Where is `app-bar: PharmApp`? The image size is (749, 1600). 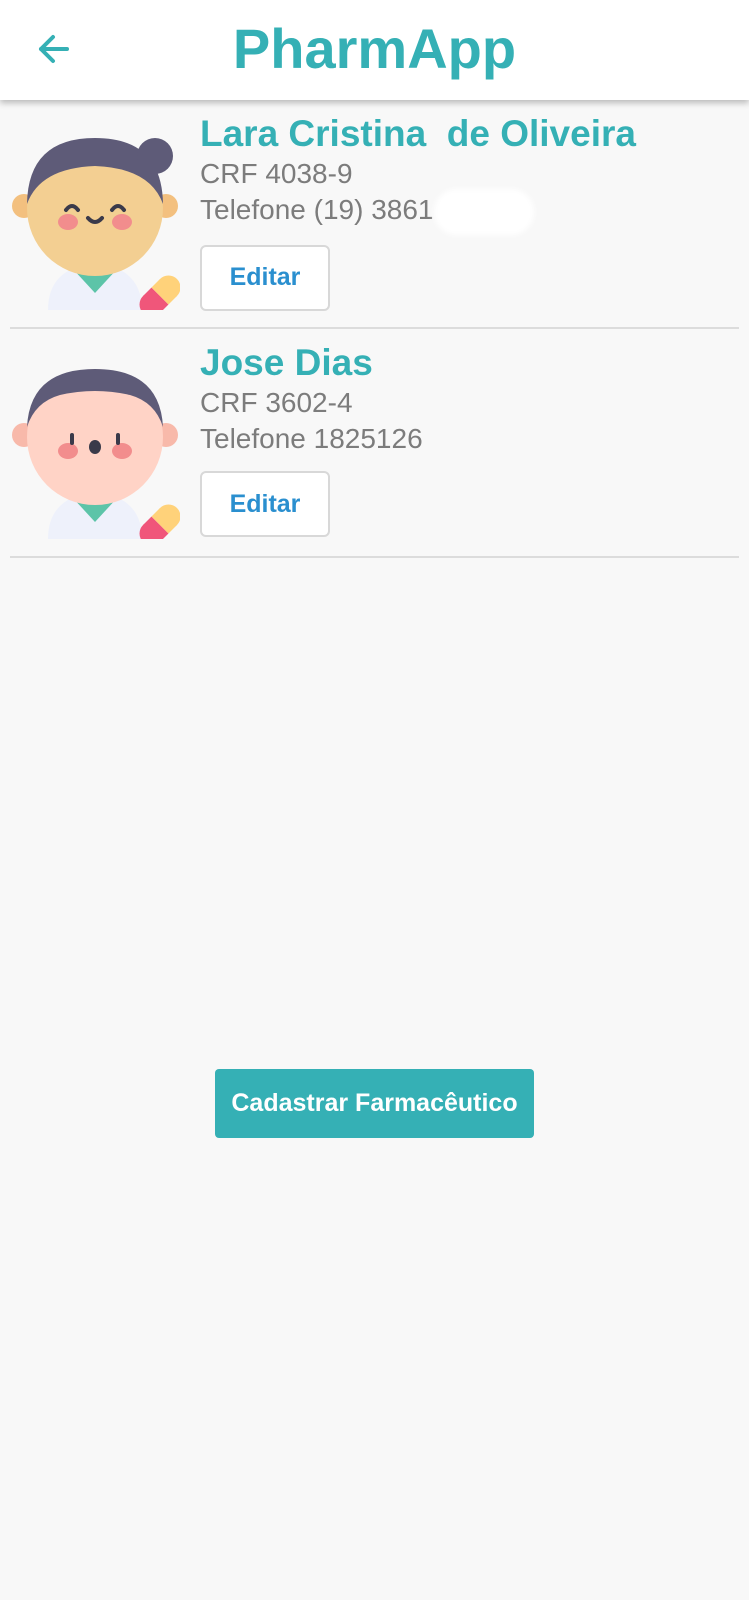 app-bar: PharmApp is located at coordinates (374, 50).